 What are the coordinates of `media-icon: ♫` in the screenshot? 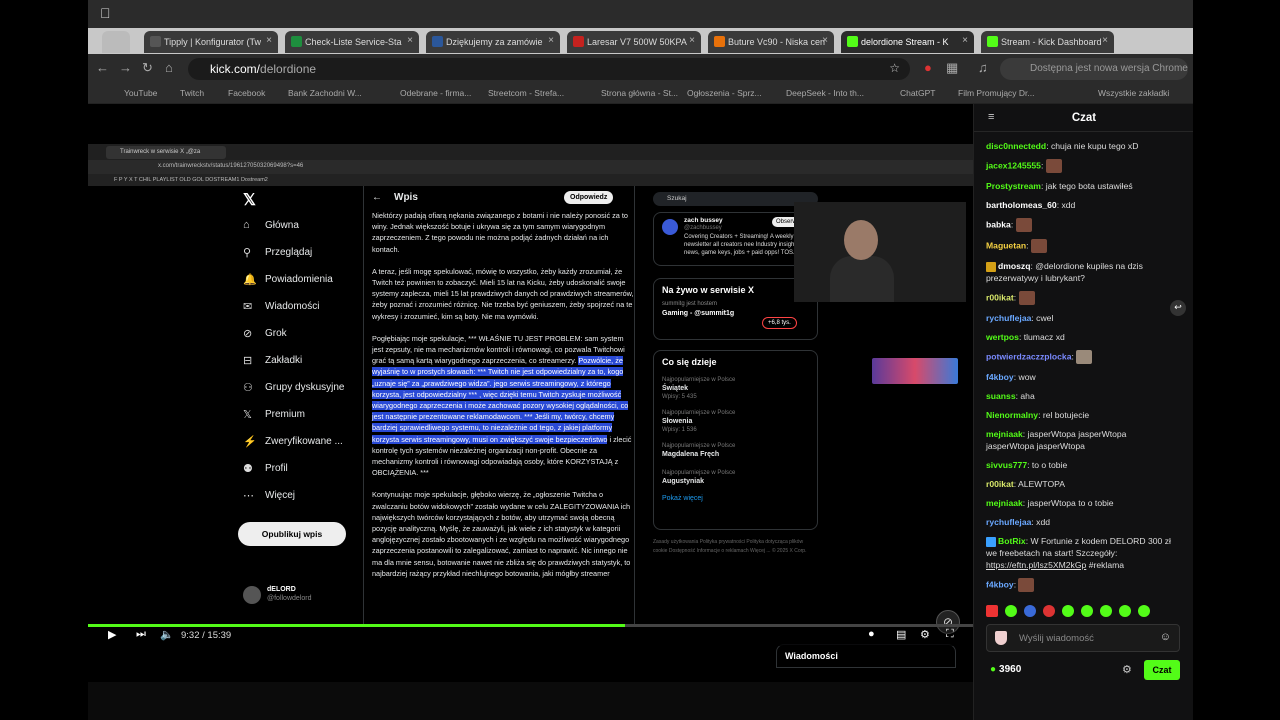 It's located at (983, 67).